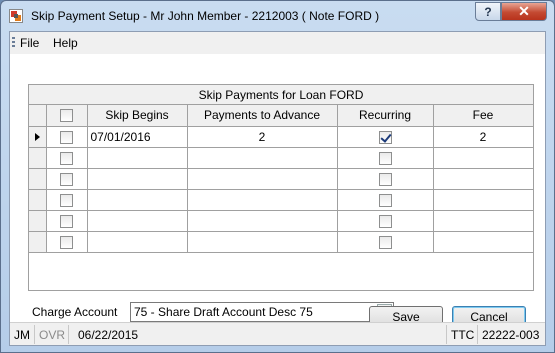 The height and width of the screenshot is (353, 555). Describe the element at coordinates (16, 16) in the screenshot. I see `app-icon` at that location.